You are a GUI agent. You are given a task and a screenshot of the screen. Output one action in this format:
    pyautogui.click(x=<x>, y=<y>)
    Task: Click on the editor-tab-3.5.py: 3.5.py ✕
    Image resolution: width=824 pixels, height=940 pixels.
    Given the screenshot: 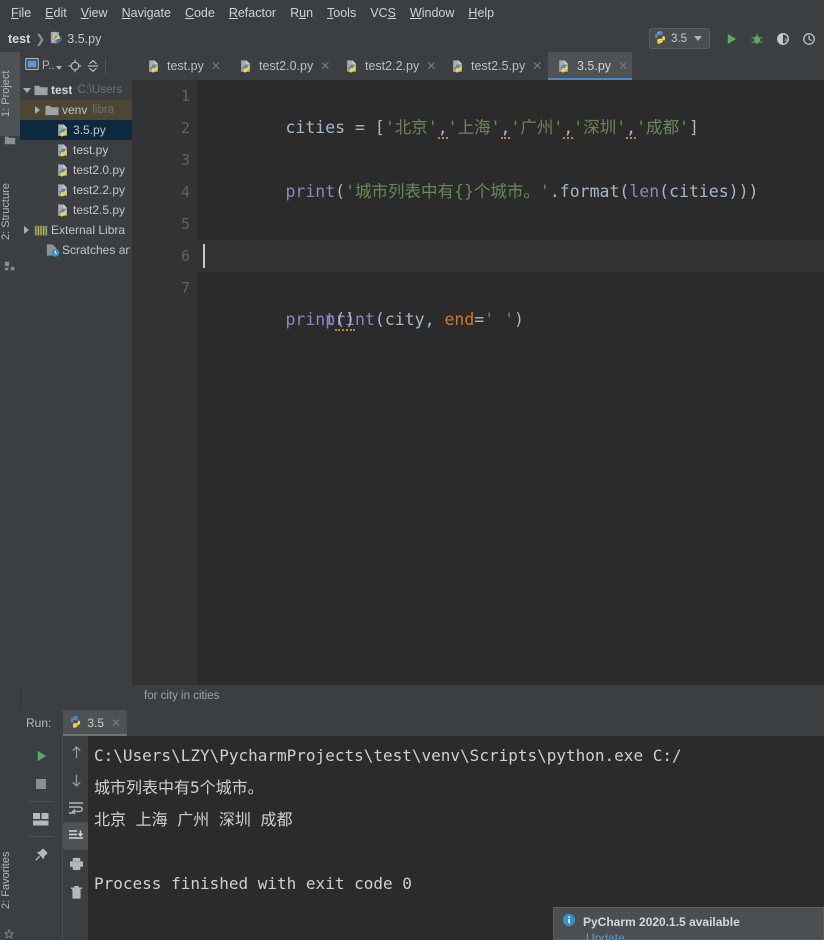 What is the action you would take?
    pyautogui.click(x=590, y=66)
    